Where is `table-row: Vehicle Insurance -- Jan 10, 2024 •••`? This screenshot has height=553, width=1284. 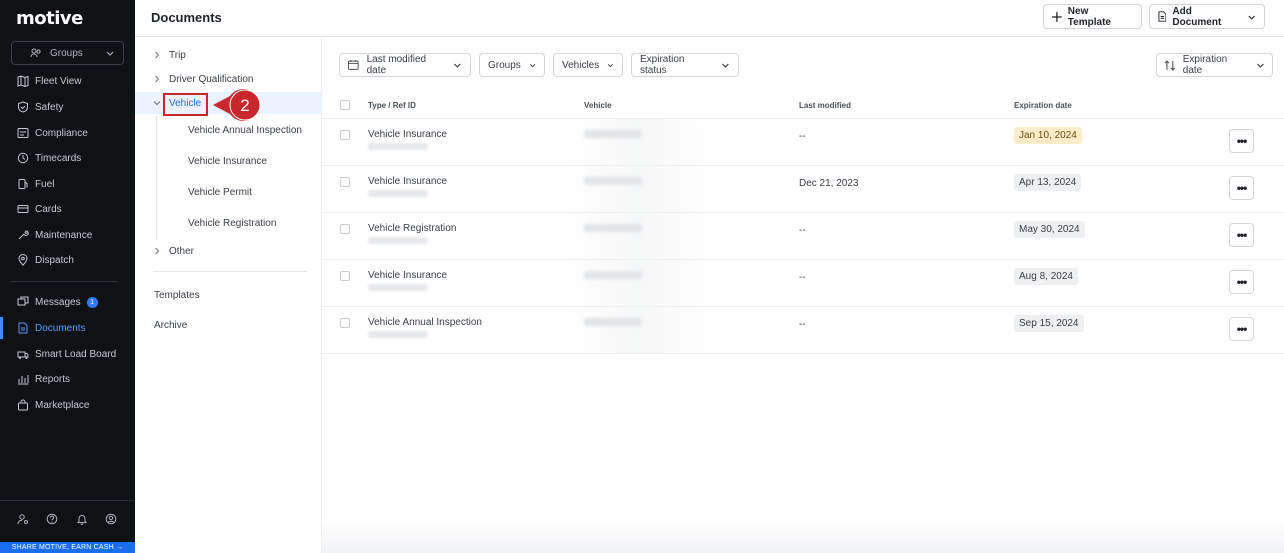 table-row: Vehicle Insurance -- Jan 10, 2024 ••• is located at coordinates (803, 142).